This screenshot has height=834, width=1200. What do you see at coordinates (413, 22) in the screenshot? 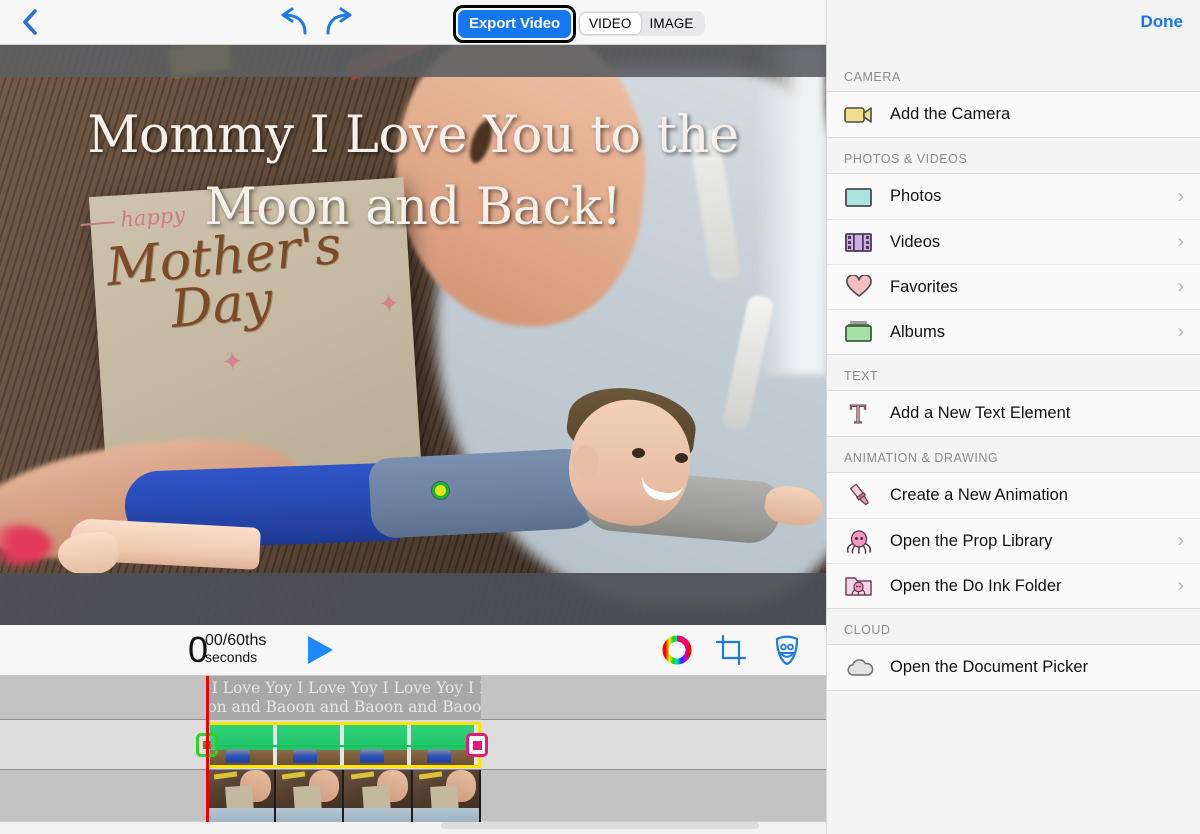
I see `top-toolbar: Export Video VIDEO IMAGE` at bounding box center [413, 22].